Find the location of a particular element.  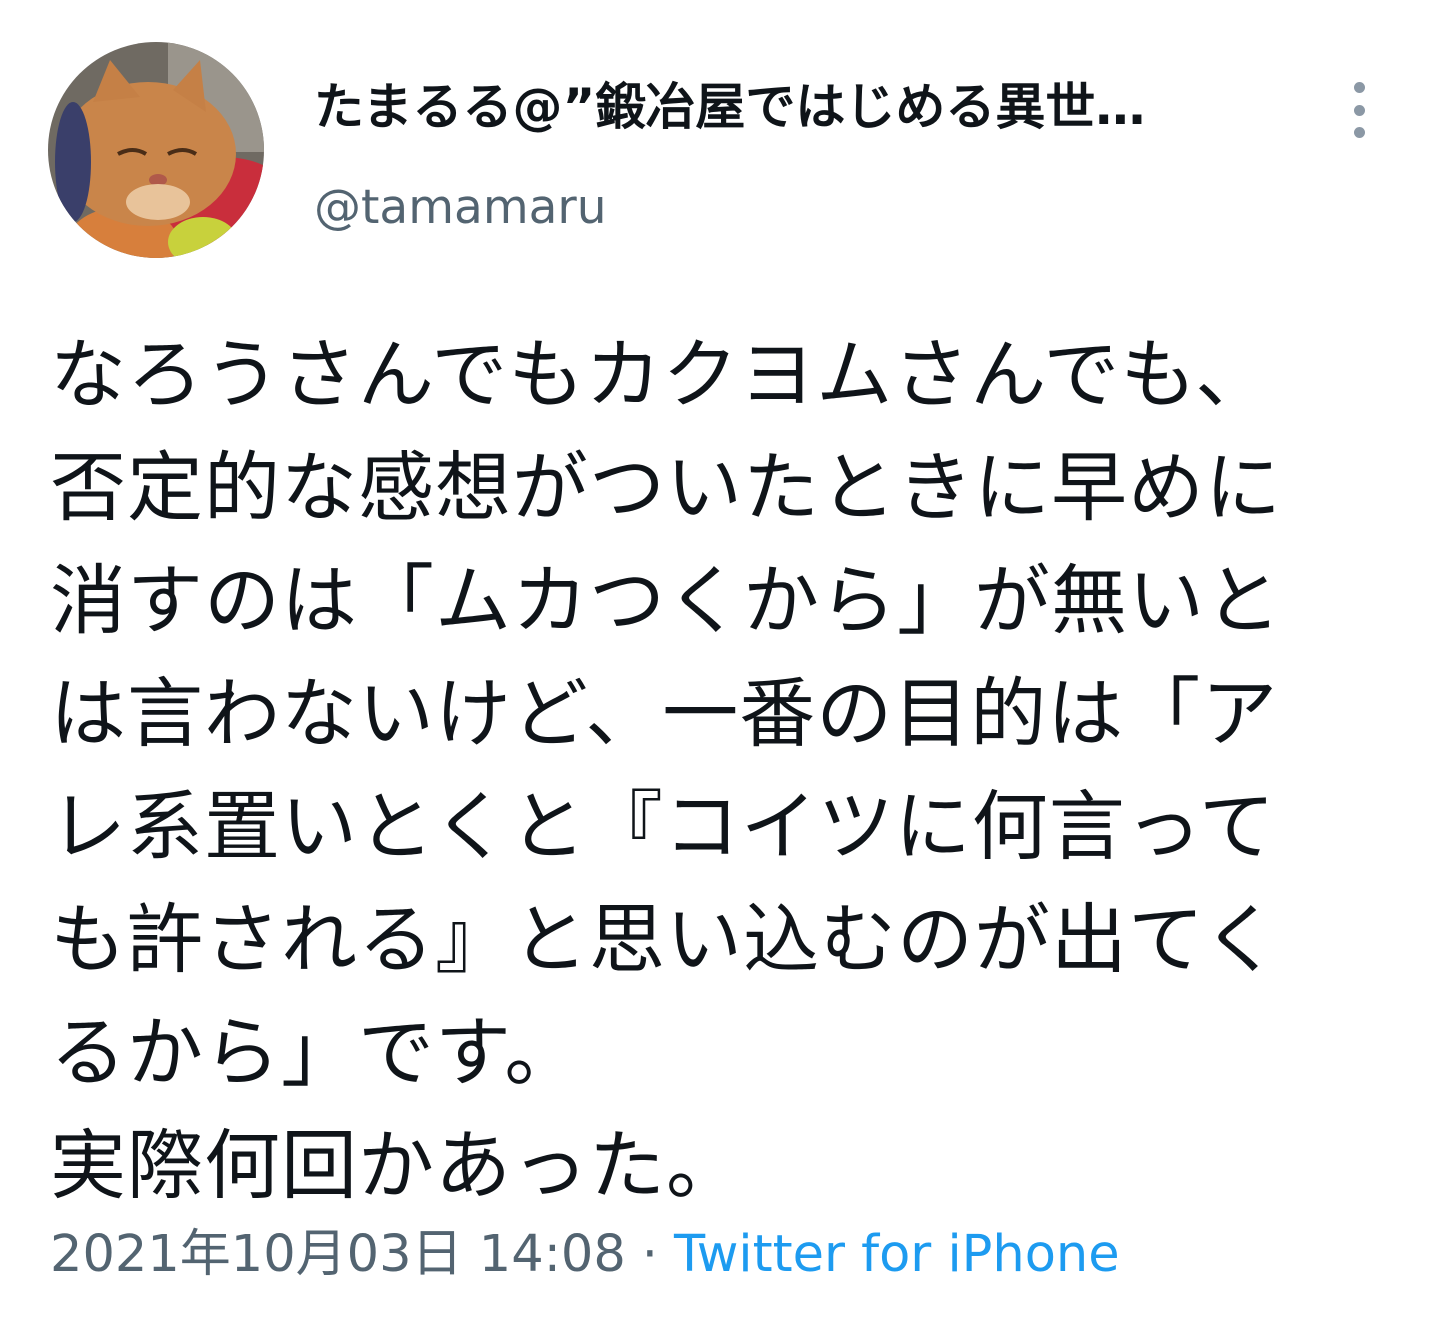

tweet-timestamp: 2021年10月03日 14:08 is located at coordinates (338, 1254).